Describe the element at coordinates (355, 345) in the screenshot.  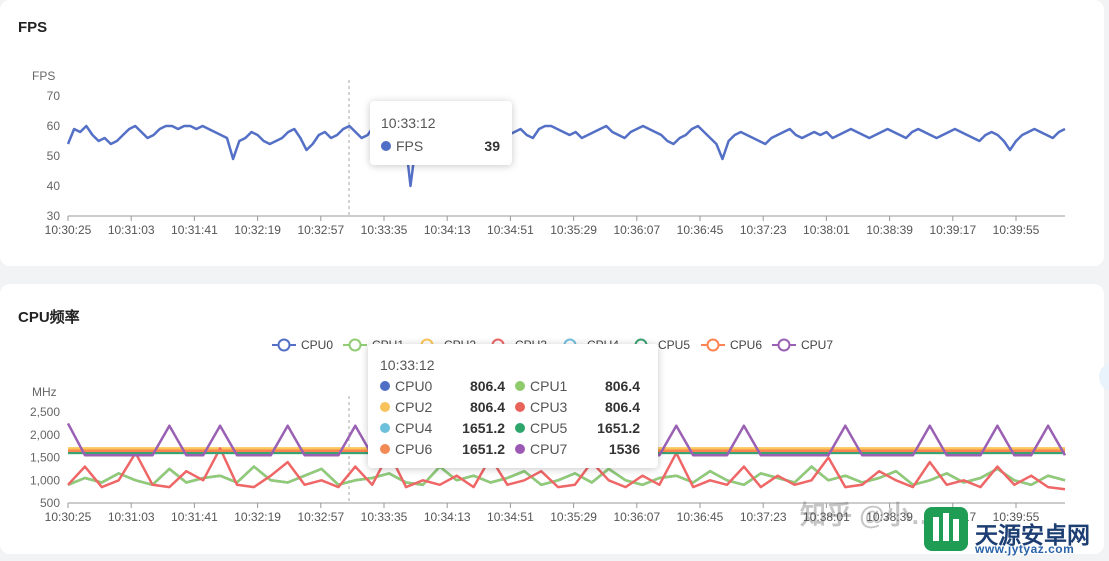
I see `legend-marker-cpu1` at that location.